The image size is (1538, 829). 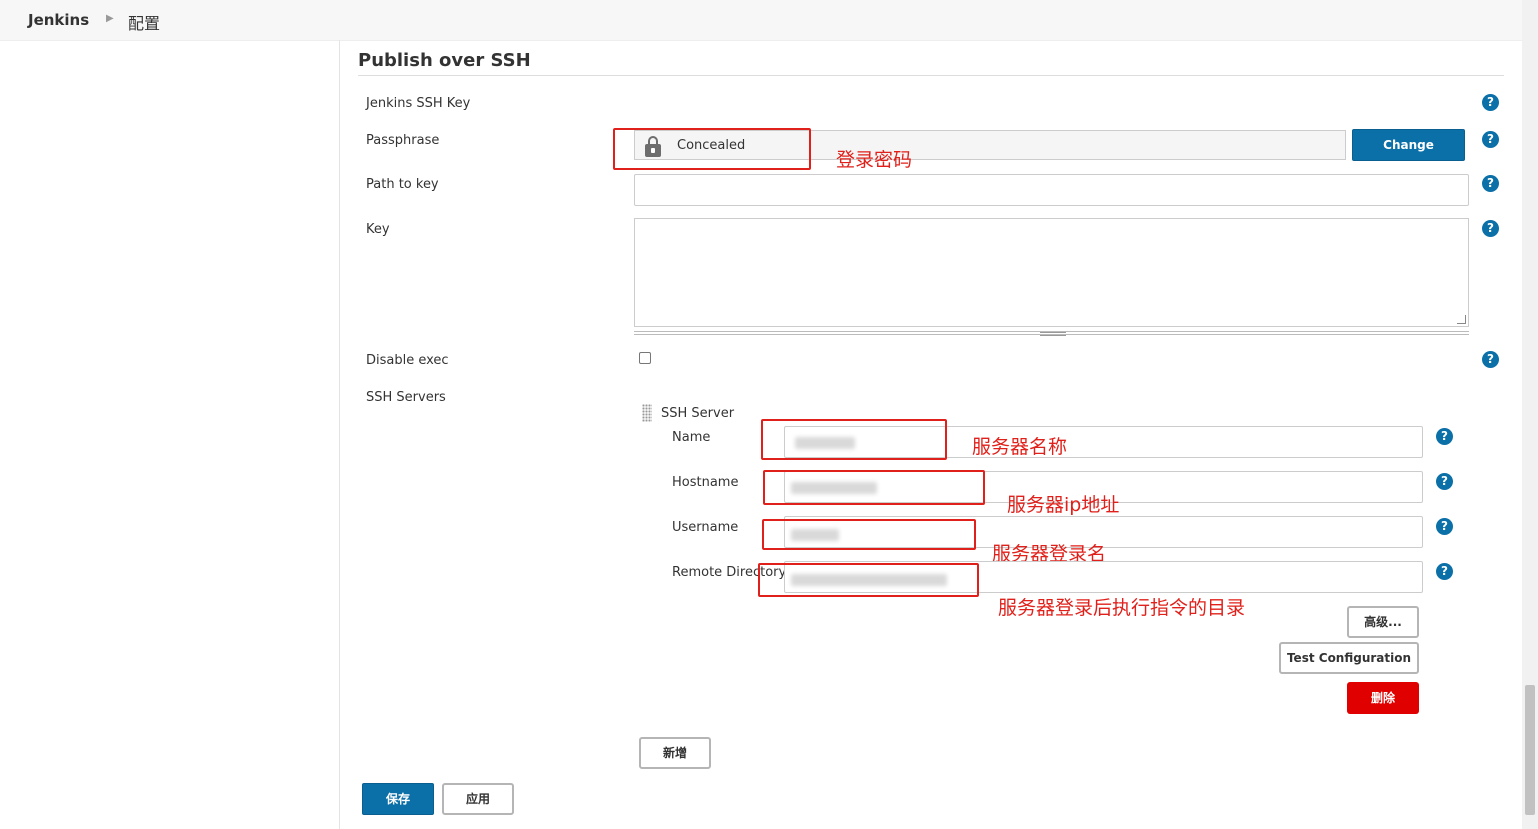 I want to click on breadcrumb-current: 配置, so click(x=144, y=23).